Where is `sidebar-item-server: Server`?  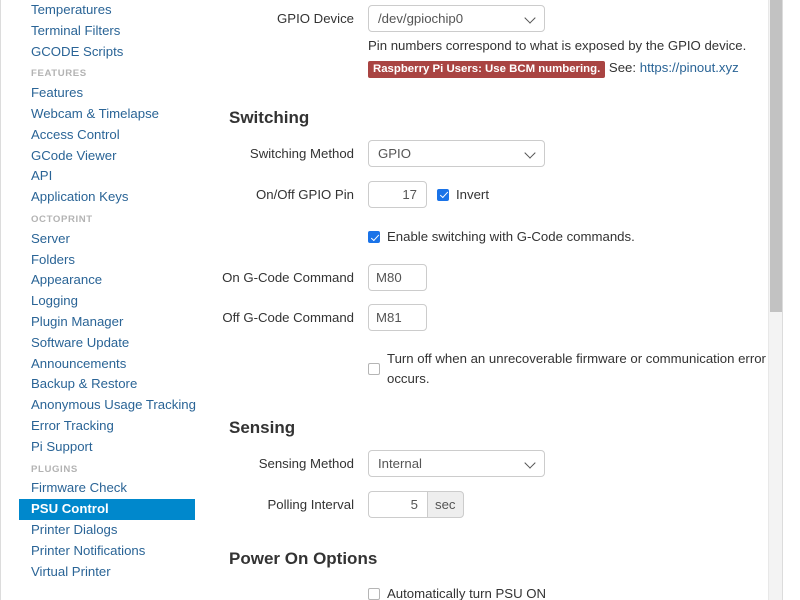
sidebar-item-server: Server is located at coordinates (107, 239).